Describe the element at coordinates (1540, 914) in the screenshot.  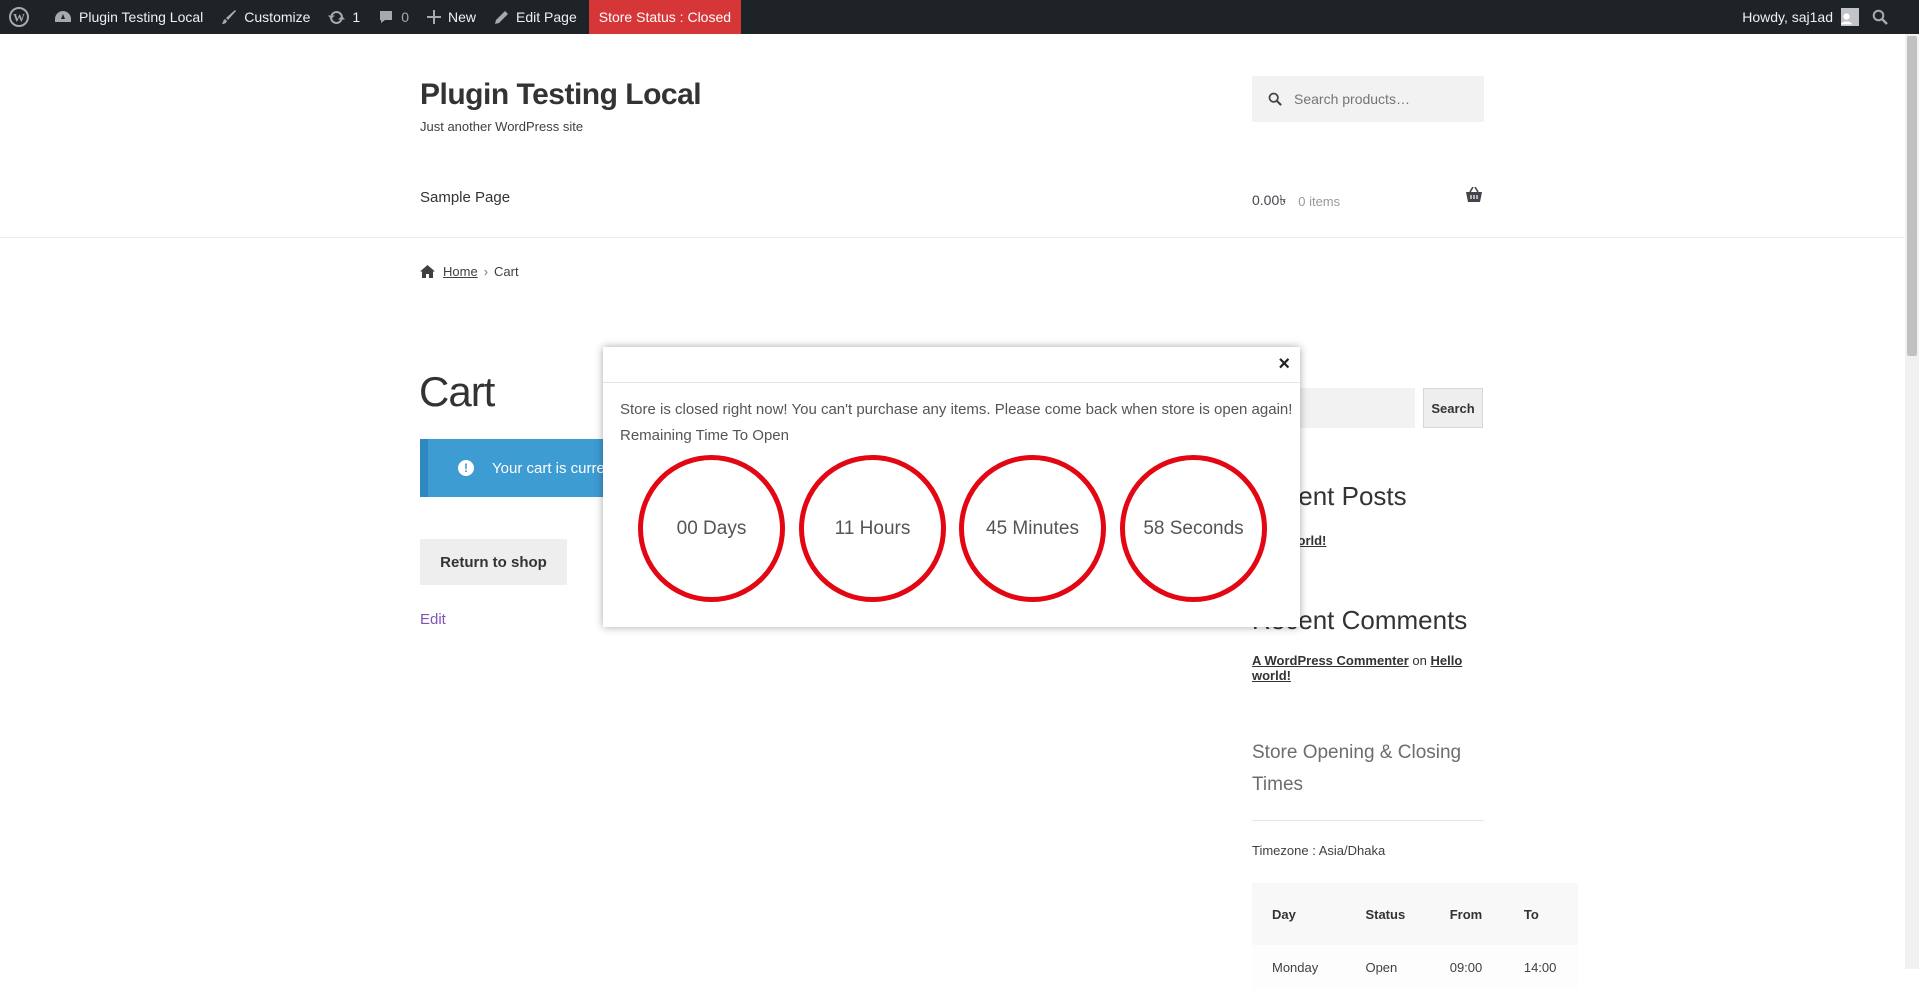
I see `table-header-to: To` at that location.